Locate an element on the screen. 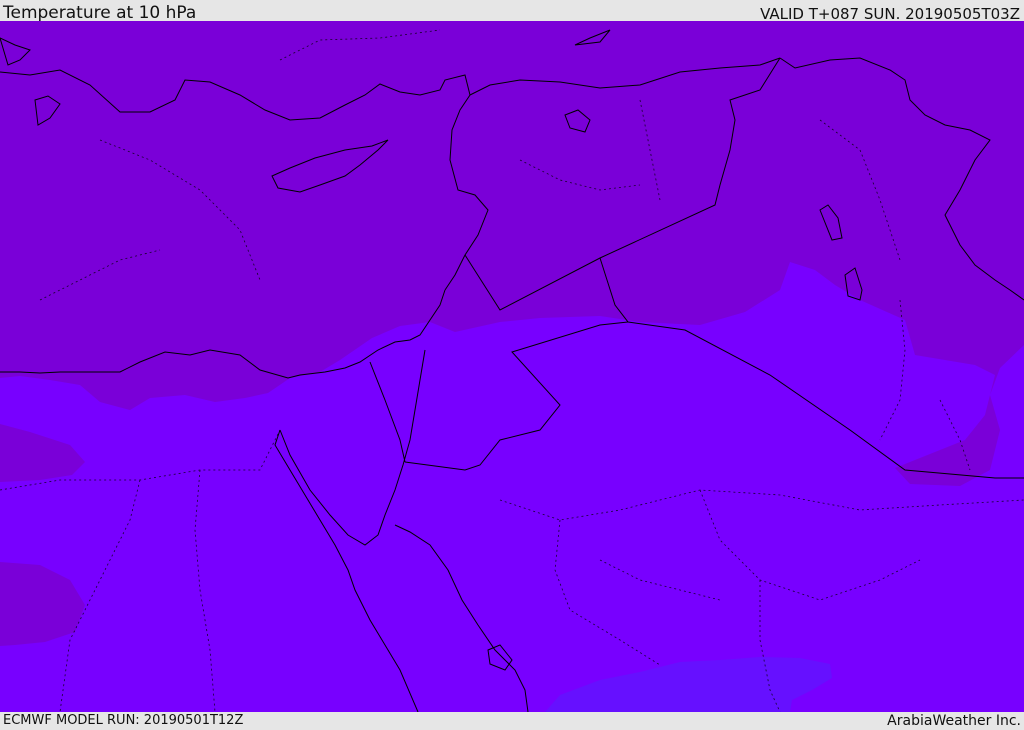 The width and height of the screenshot is (1024, 730). model-run: ECMWF MODEL RUN: 20190501T12Z is located at coordinates (123, 720).